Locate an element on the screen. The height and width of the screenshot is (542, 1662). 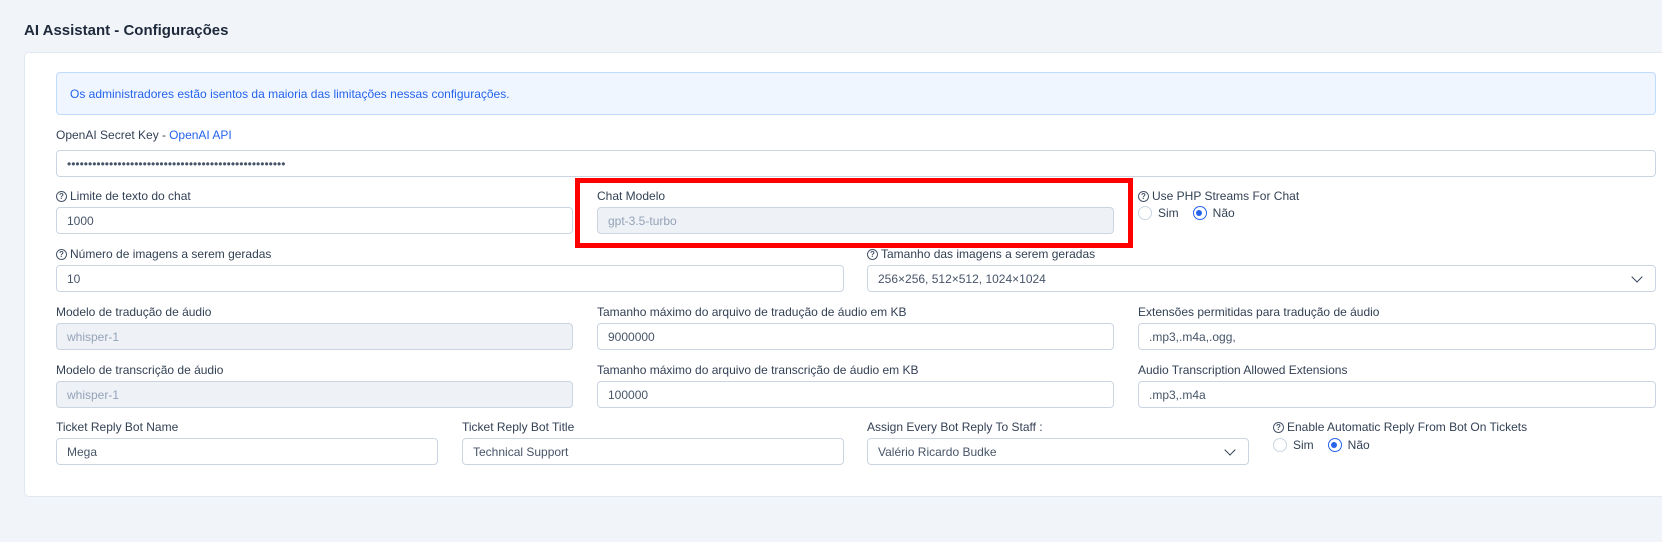
auto-reply-nao-radio is located at coordinates (1334, 445).